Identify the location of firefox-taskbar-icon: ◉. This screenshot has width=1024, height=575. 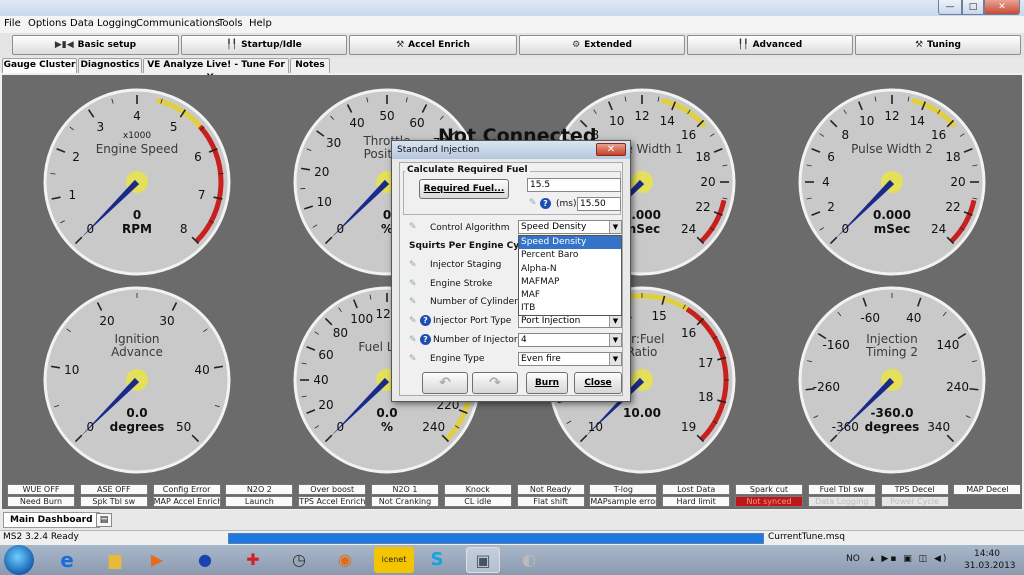
(345, 560).